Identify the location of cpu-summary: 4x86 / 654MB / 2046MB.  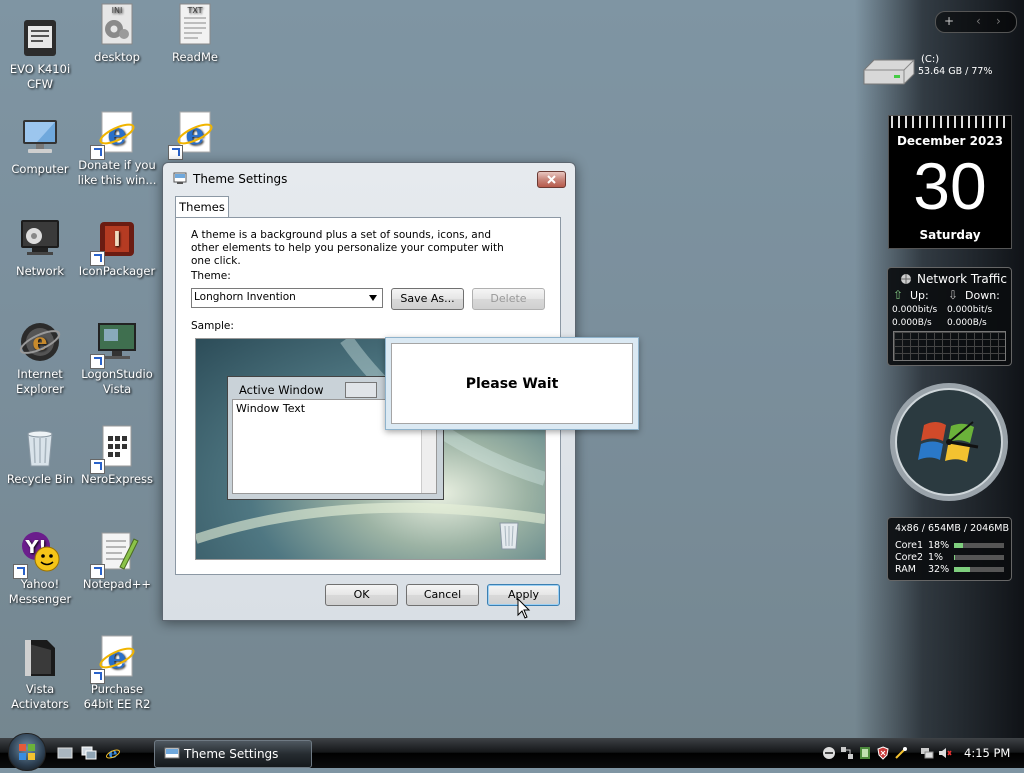
(952, 528).